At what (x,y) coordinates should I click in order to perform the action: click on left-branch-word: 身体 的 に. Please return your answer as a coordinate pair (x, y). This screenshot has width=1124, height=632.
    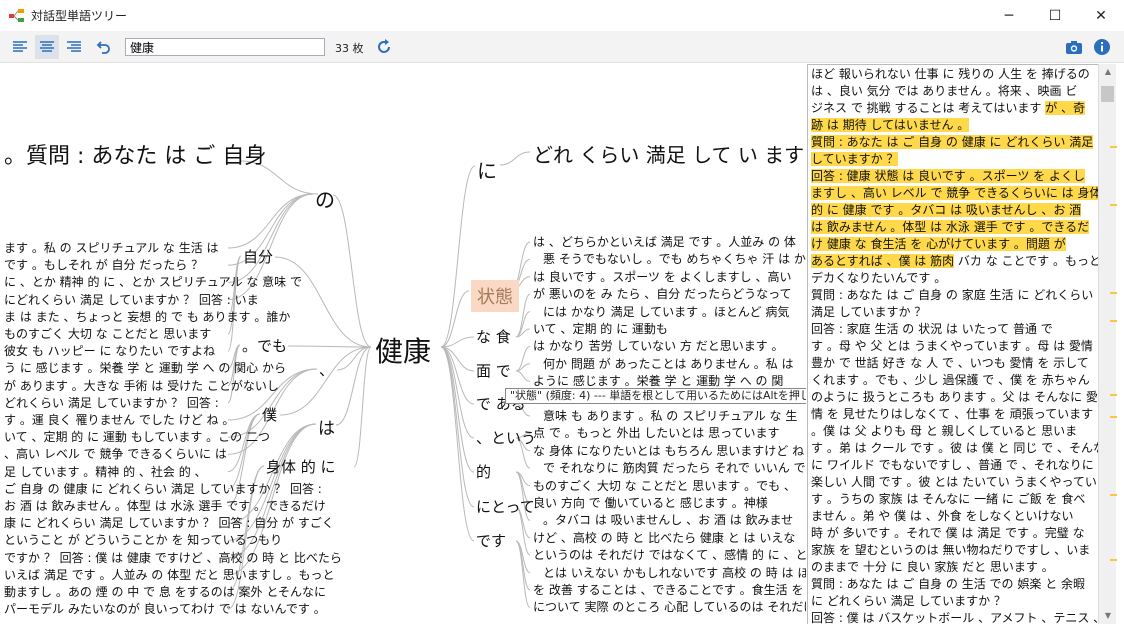
    Looking at the image, I should click on (301, 466).